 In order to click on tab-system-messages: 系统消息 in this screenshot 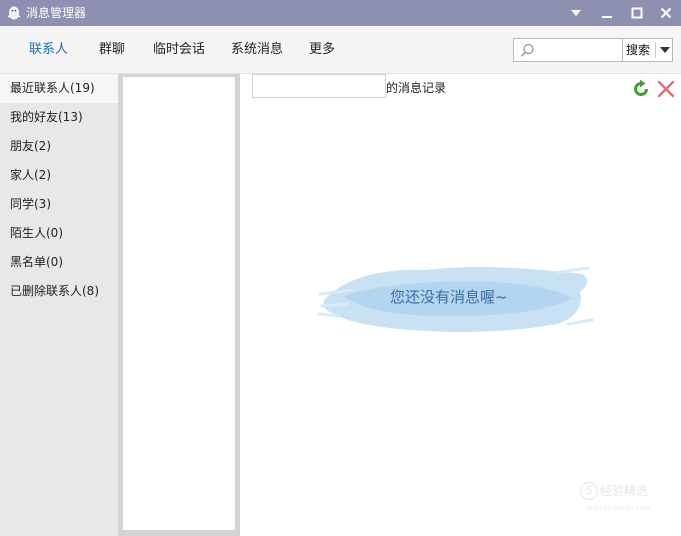, I will do `click(257, 50)`.